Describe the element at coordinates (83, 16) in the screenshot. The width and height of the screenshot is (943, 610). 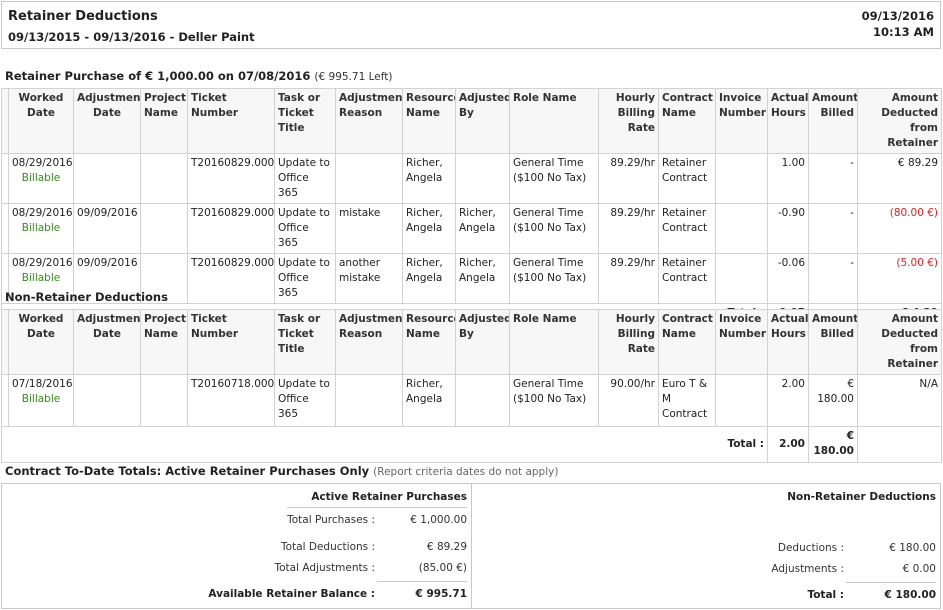
I see `report-title: Retainer Deductions` at that location.